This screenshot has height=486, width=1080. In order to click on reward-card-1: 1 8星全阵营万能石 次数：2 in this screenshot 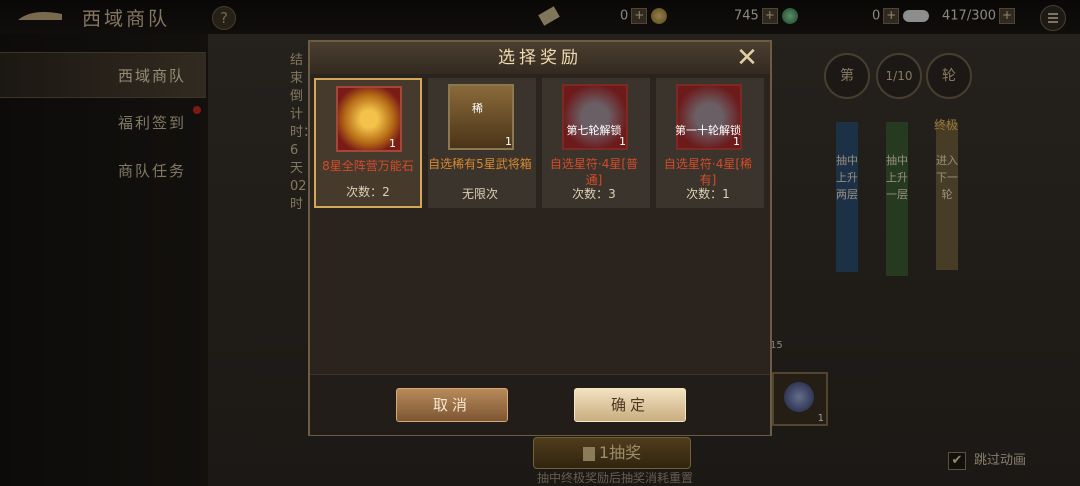, I will do `click(368, 143)`.